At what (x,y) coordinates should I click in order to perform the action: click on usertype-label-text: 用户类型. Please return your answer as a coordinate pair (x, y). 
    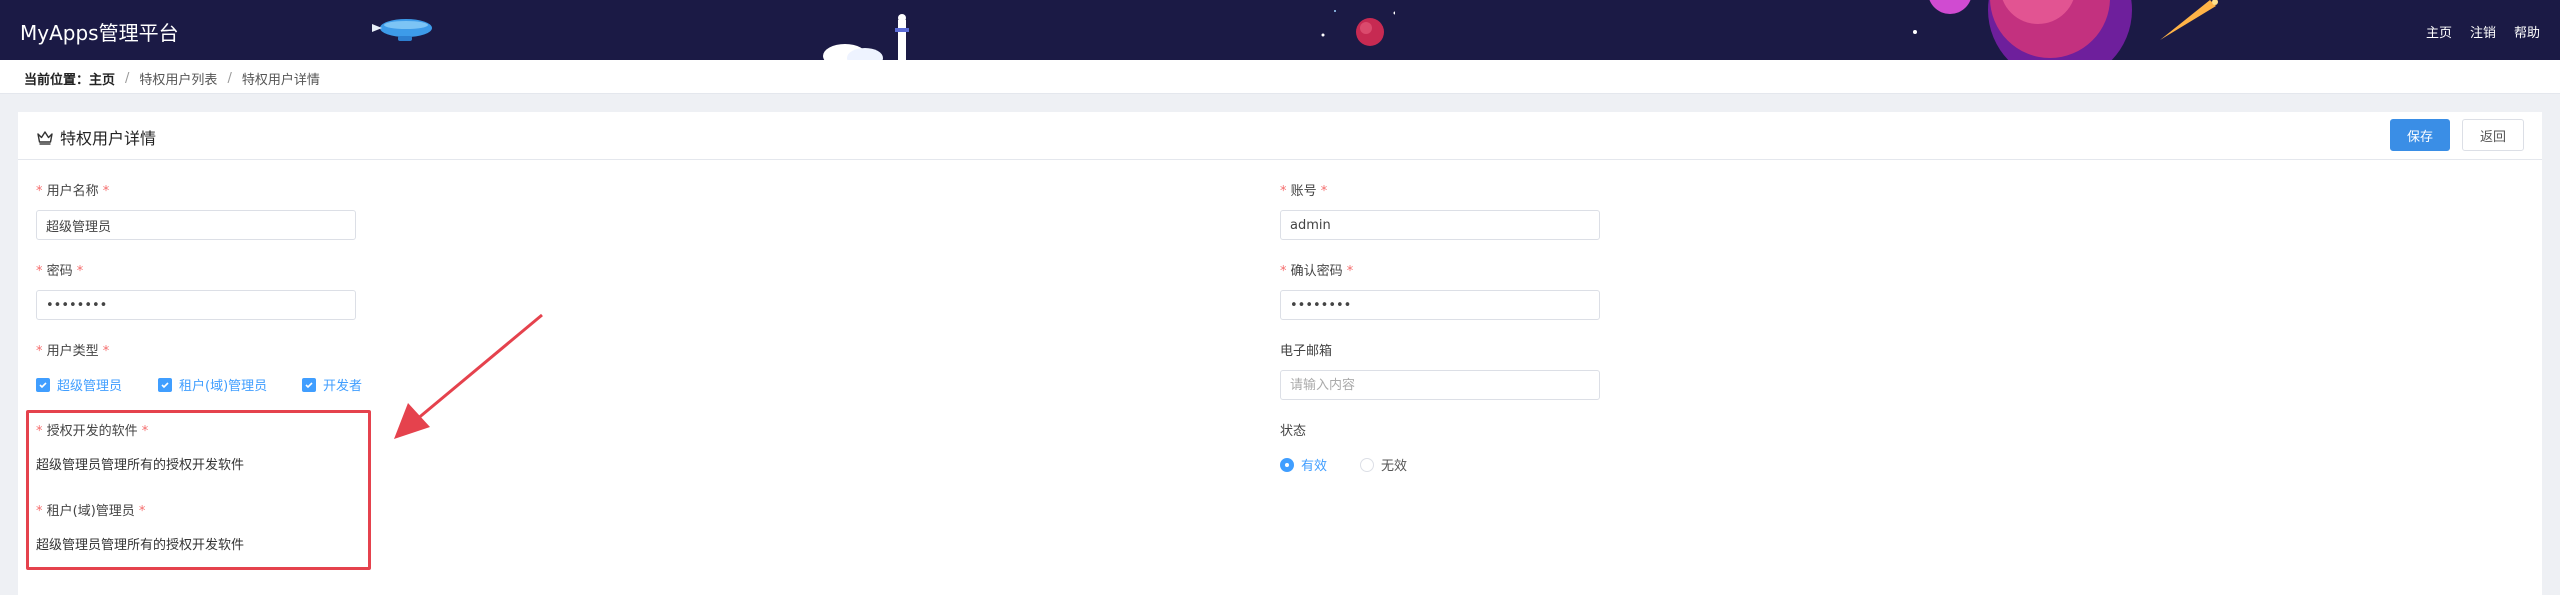
    Looking at the image, I should click on (72, 351).